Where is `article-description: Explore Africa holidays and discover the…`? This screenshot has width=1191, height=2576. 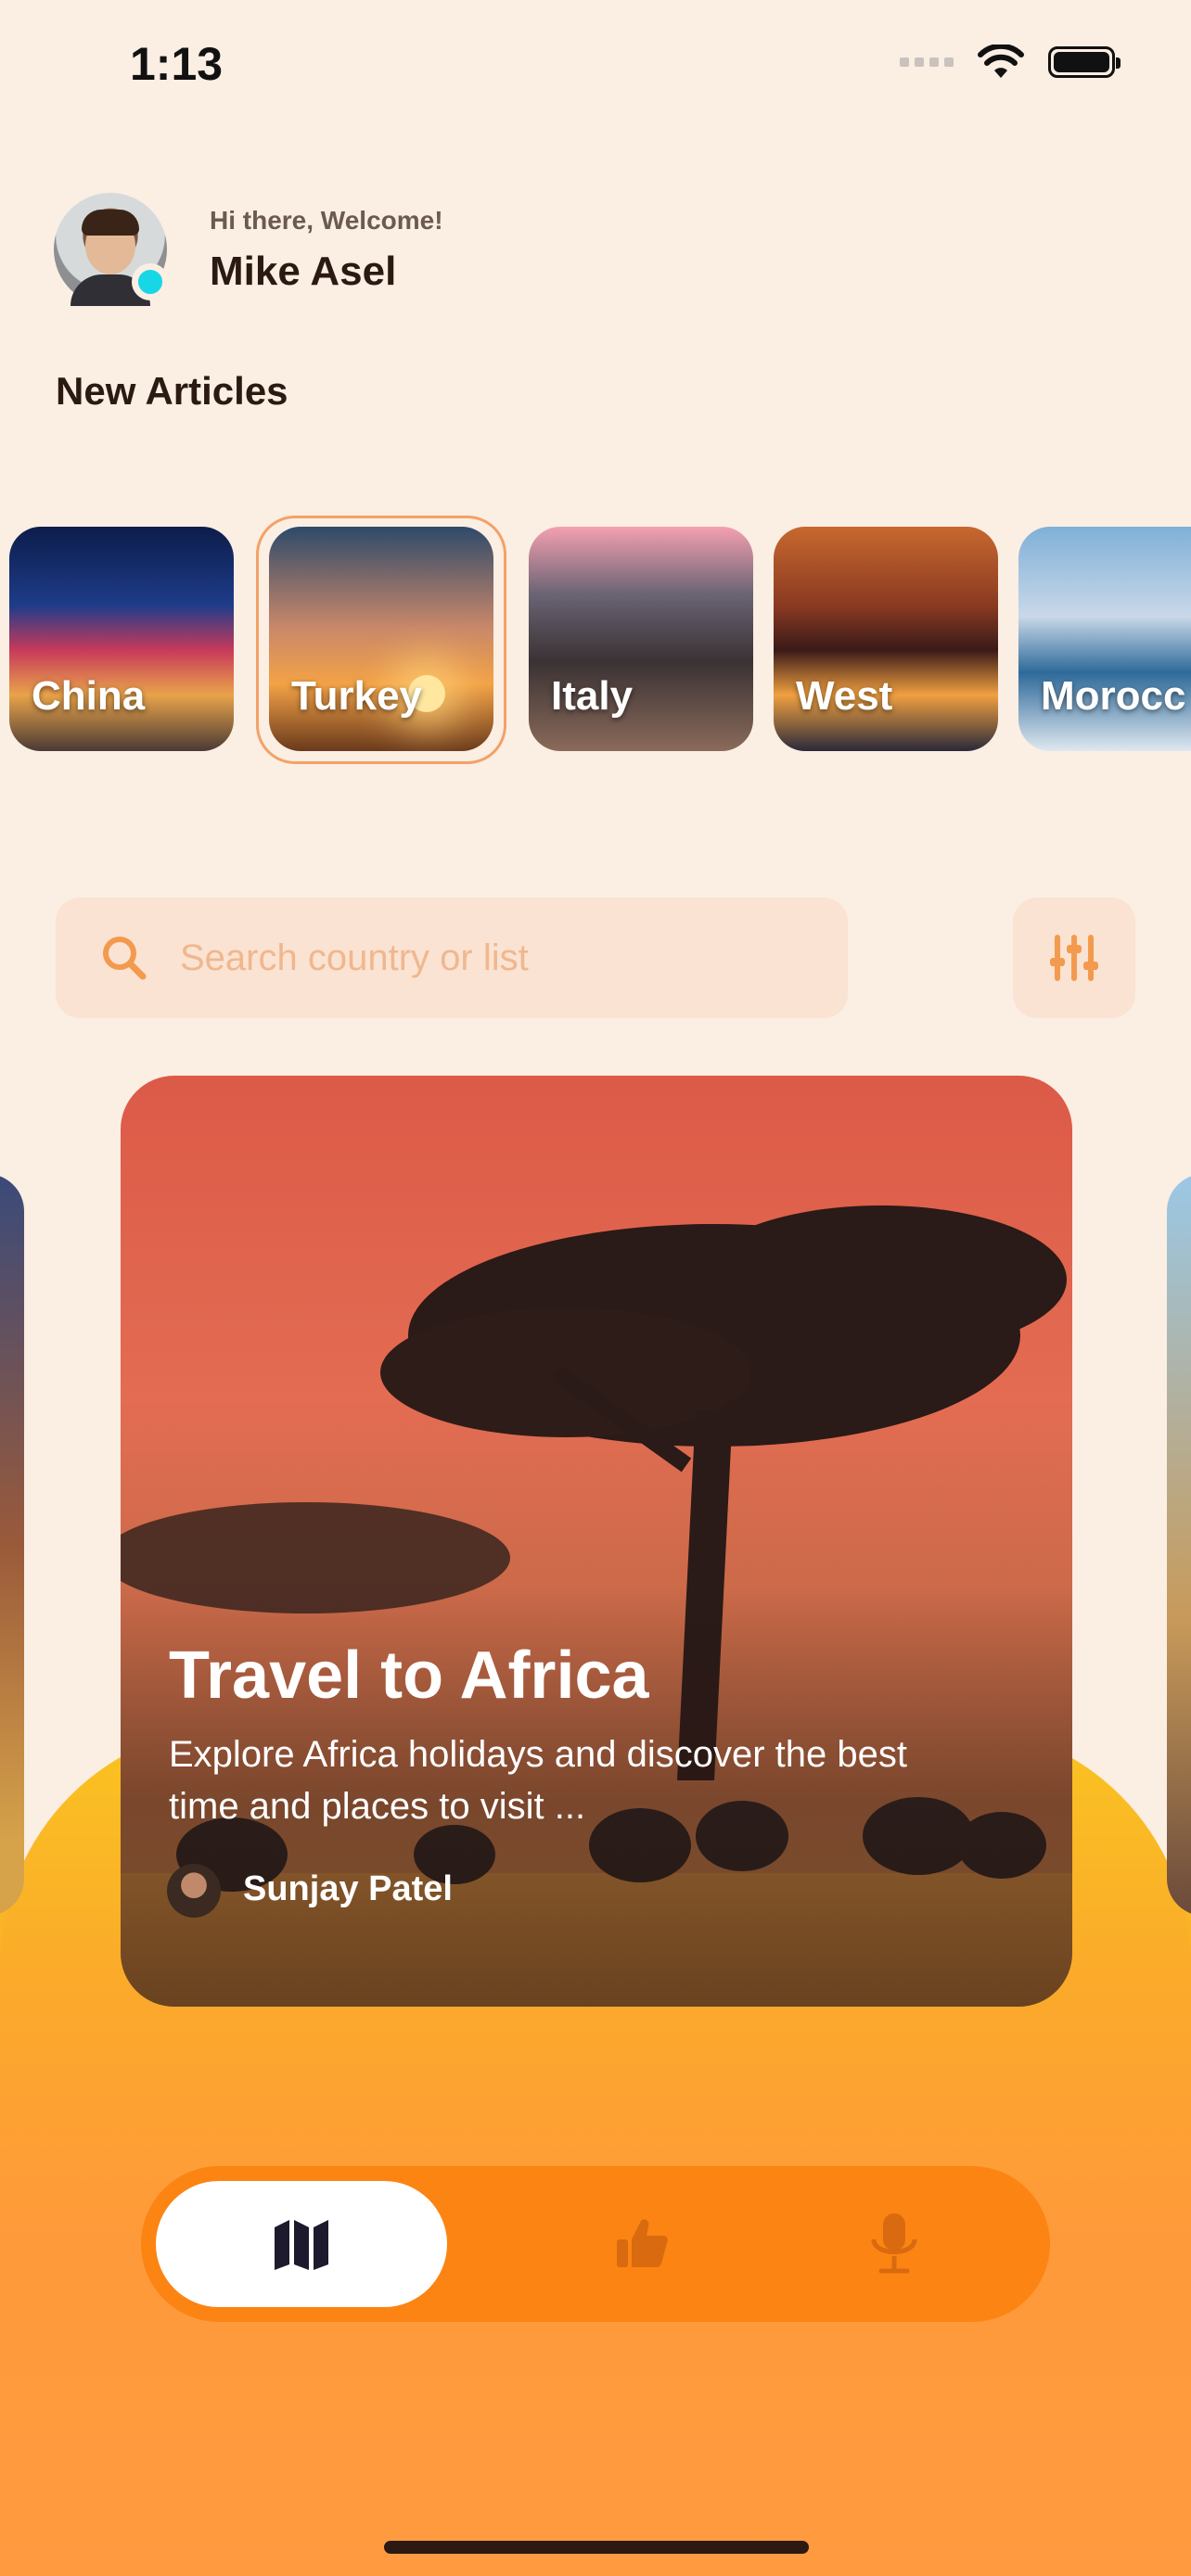
article-description: Explore Africa holidays and discover the… is located at coordinates (538, 1780).